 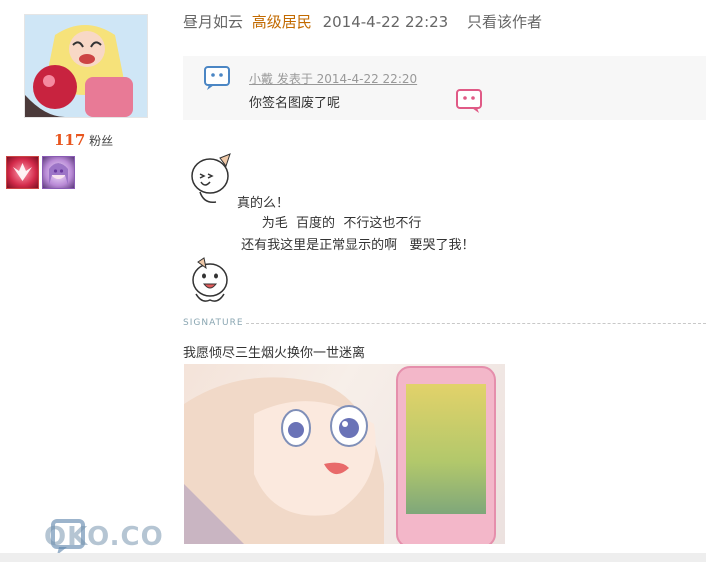 I want to click on watermark-text: OKO.CO, so click(x=104, y=537).